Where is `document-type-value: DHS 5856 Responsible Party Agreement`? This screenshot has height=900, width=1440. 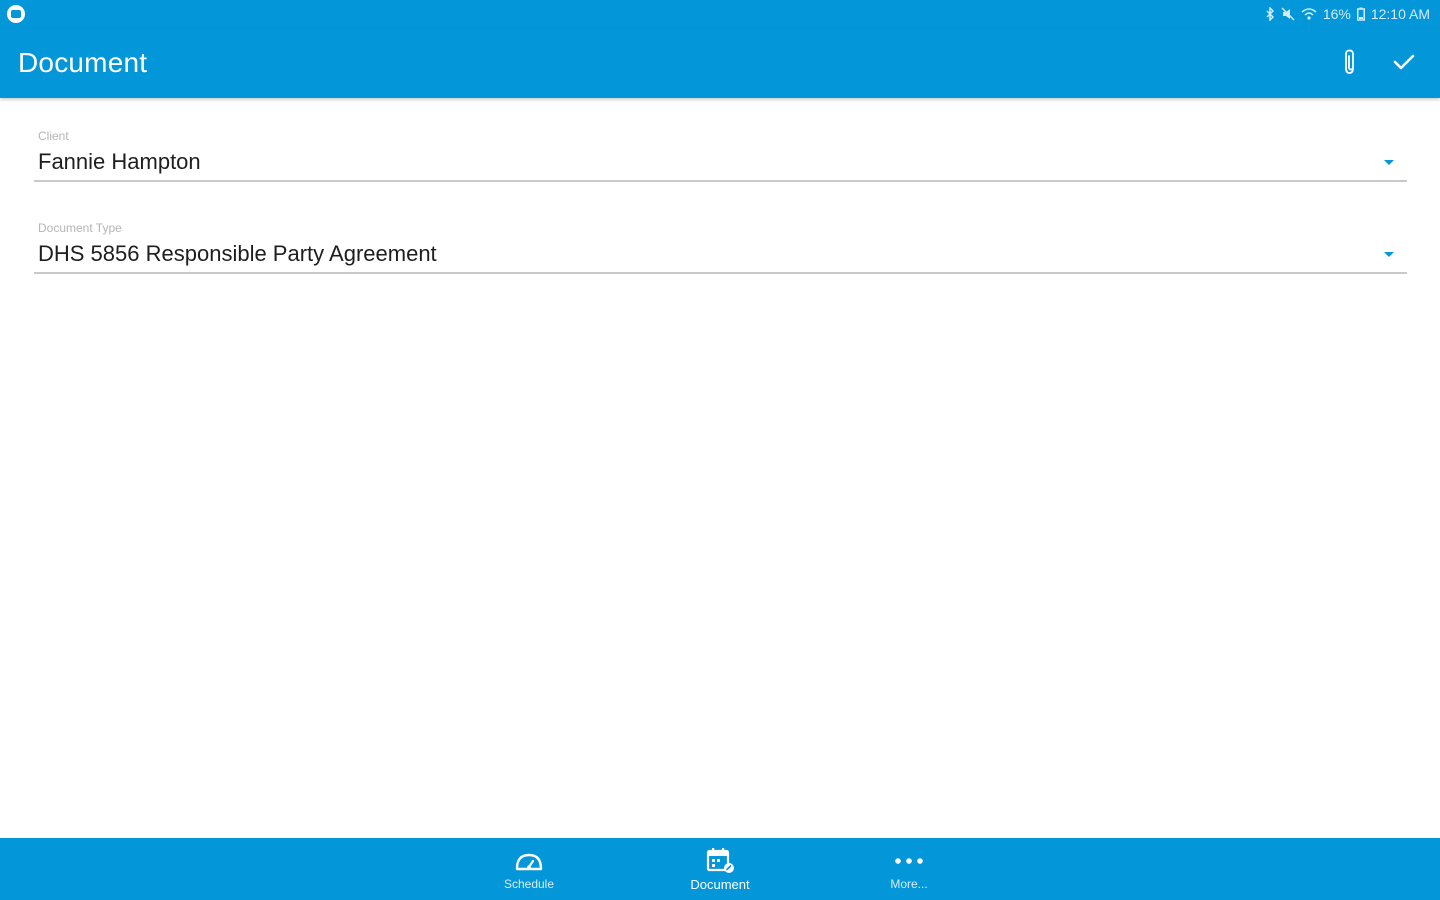 document-type-value: DHS 5856 Responsible Party Agreement is located at coordinates (237, 253).